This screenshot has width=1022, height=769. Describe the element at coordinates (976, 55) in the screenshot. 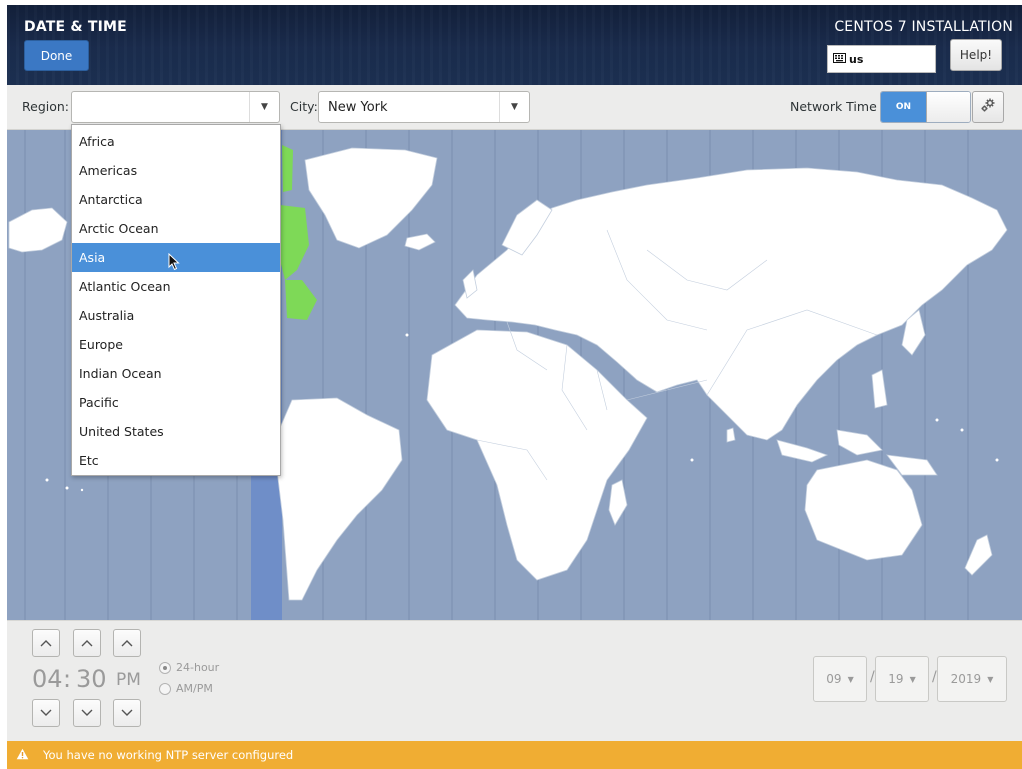

I see `help-button: Help!` at that location.